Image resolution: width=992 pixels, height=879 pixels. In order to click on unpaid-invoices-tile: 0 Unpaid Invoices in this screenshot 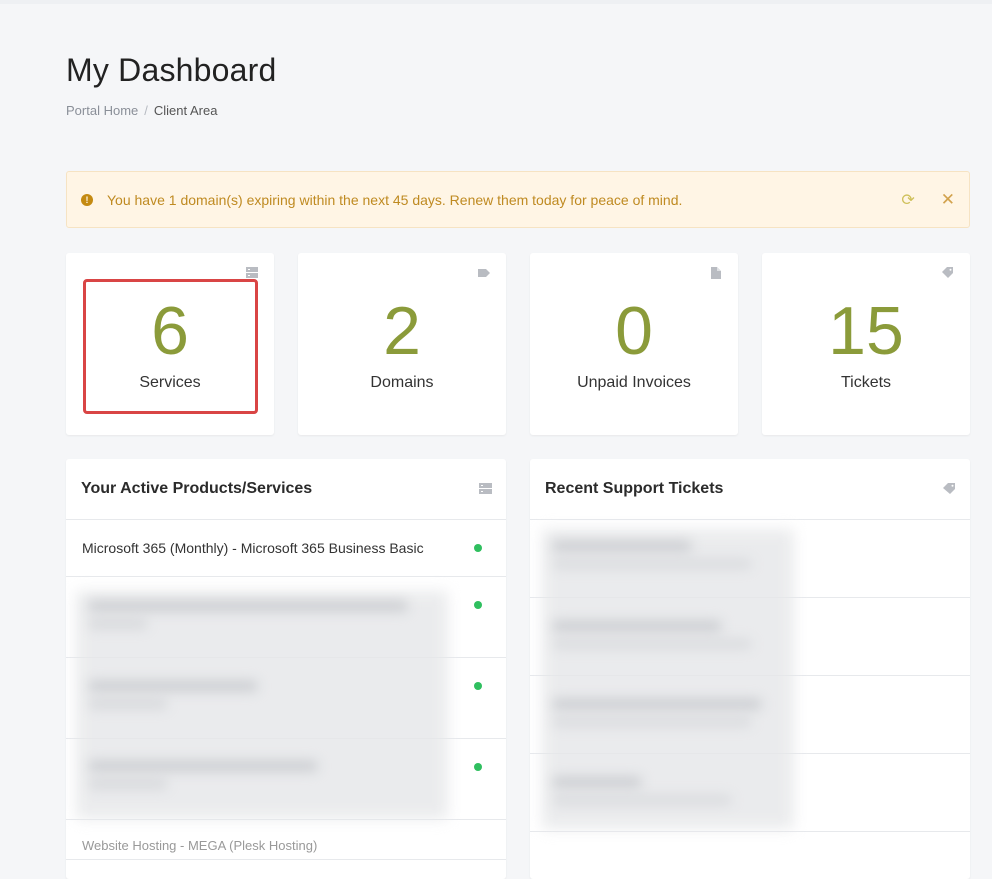, I will do `click(634, 344)`.